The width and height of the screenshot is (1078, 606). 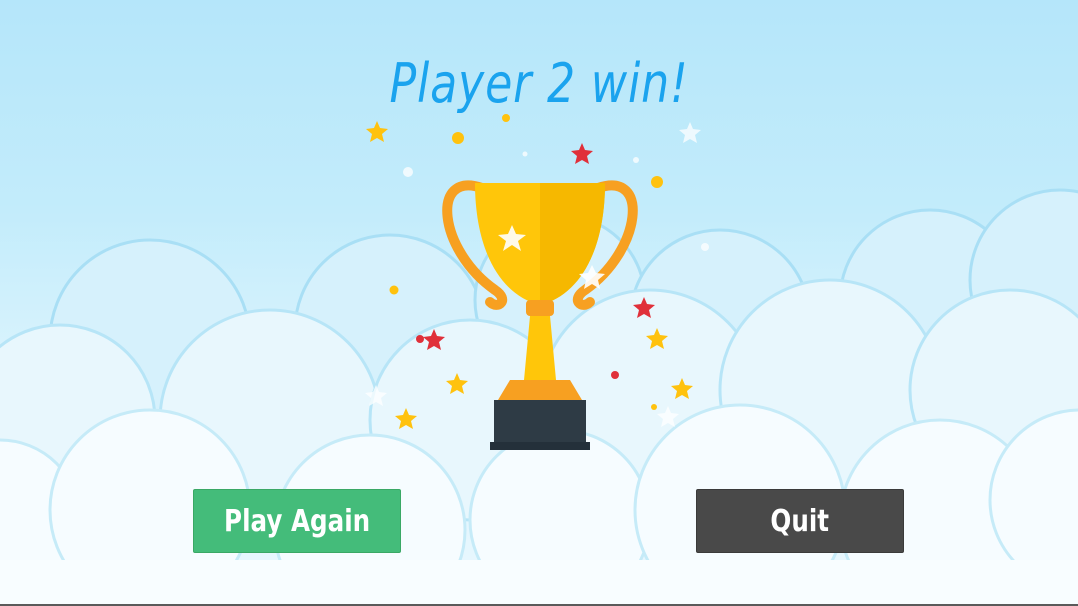 I want to click on play-again-label: Play Again, so click(x=297, y=521).